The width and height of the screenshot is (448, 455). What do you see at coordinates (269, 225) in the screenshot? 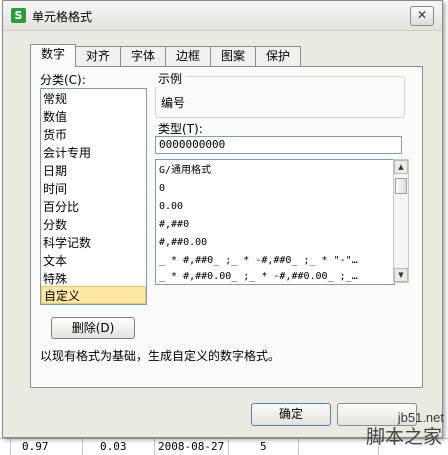
I see `format-item: #,##0` at bounding box center [269, 225].